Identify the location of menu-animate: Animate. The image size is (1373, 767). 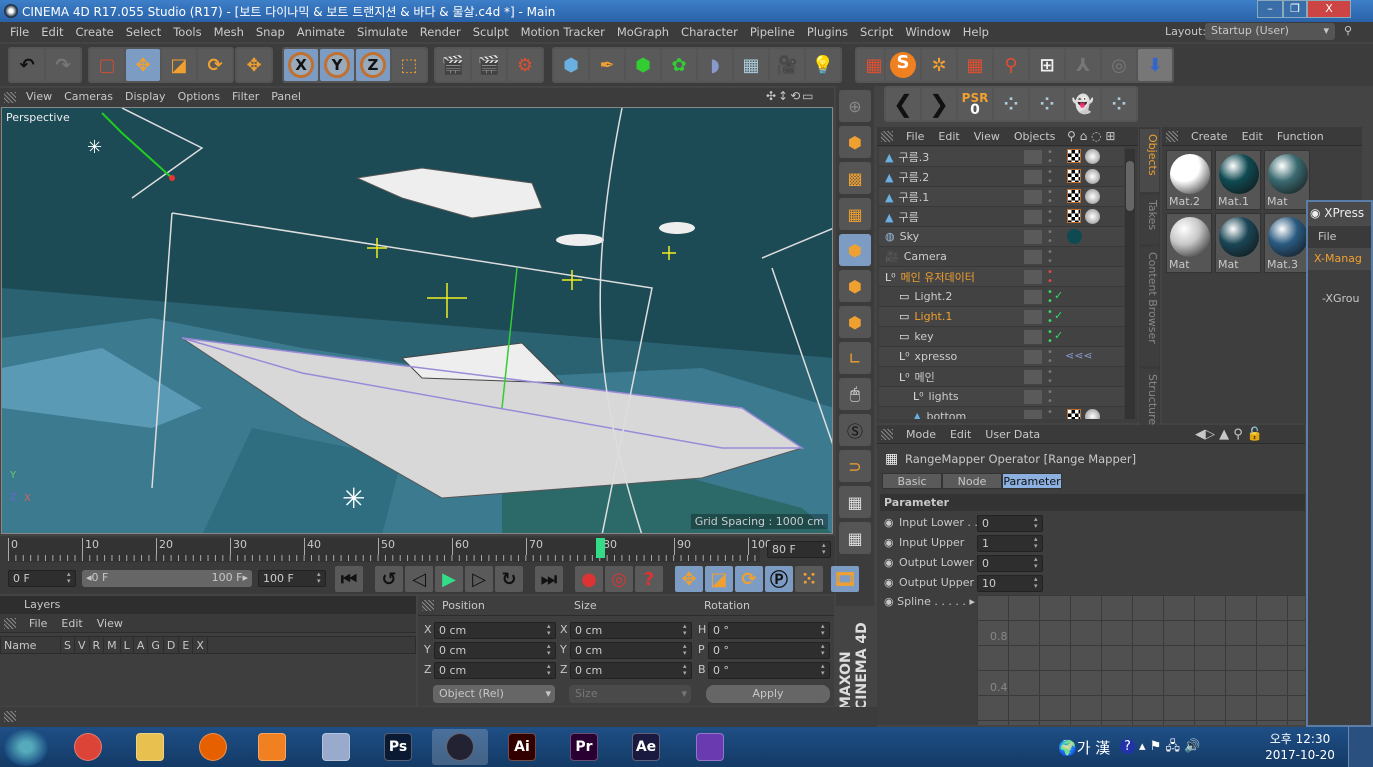
(321, 32).